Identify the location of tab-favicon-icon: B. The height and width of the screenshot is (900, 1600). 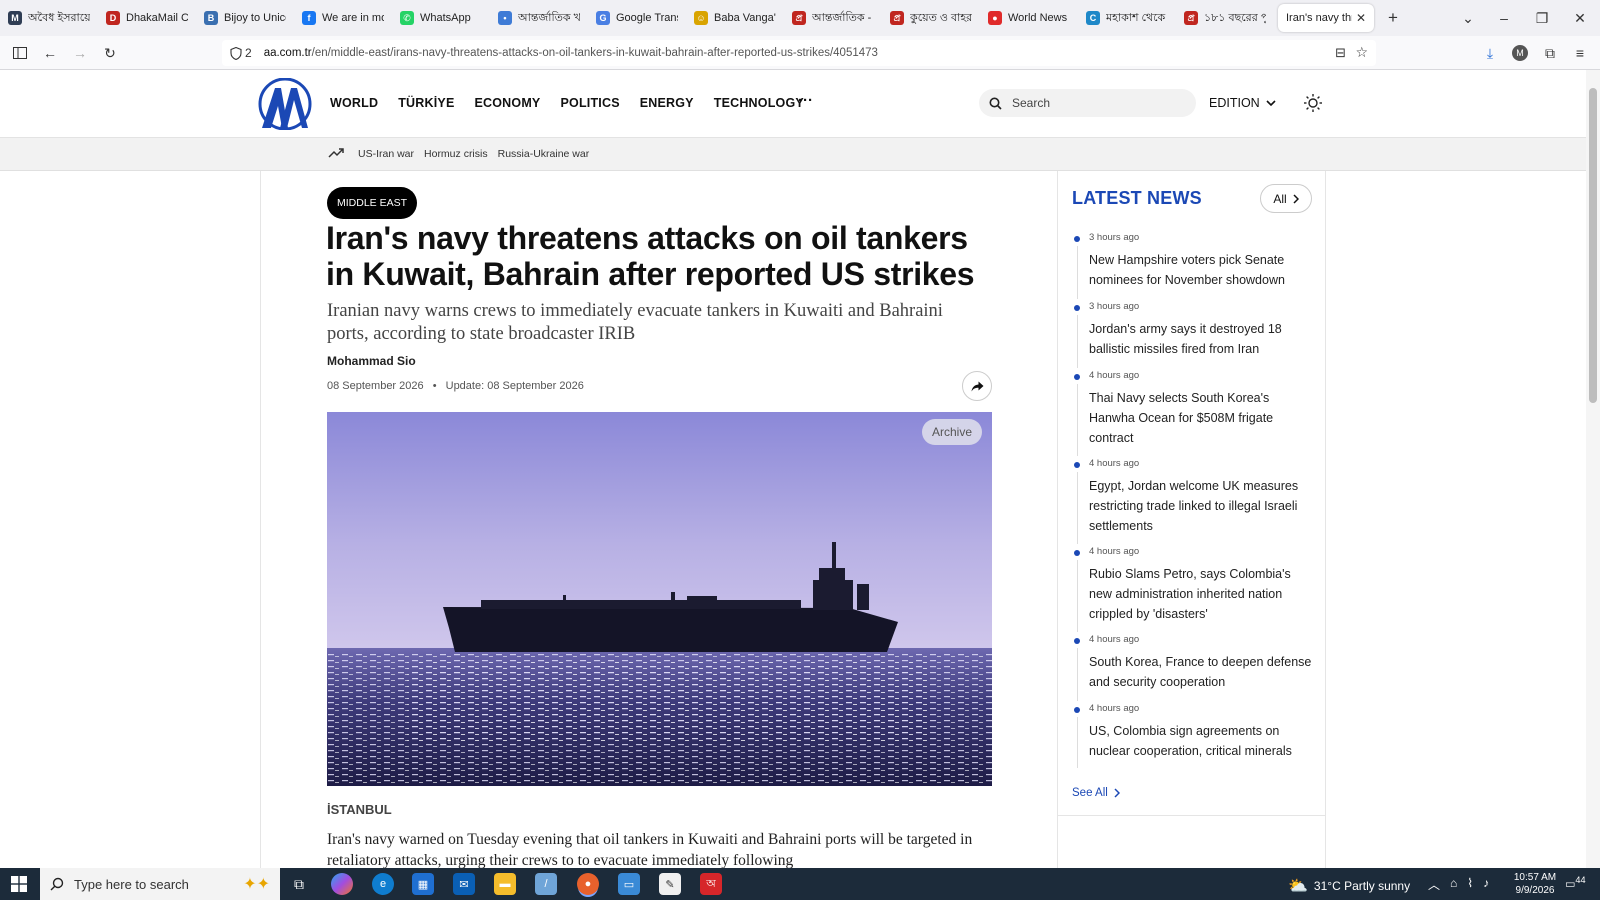
(211, 18).